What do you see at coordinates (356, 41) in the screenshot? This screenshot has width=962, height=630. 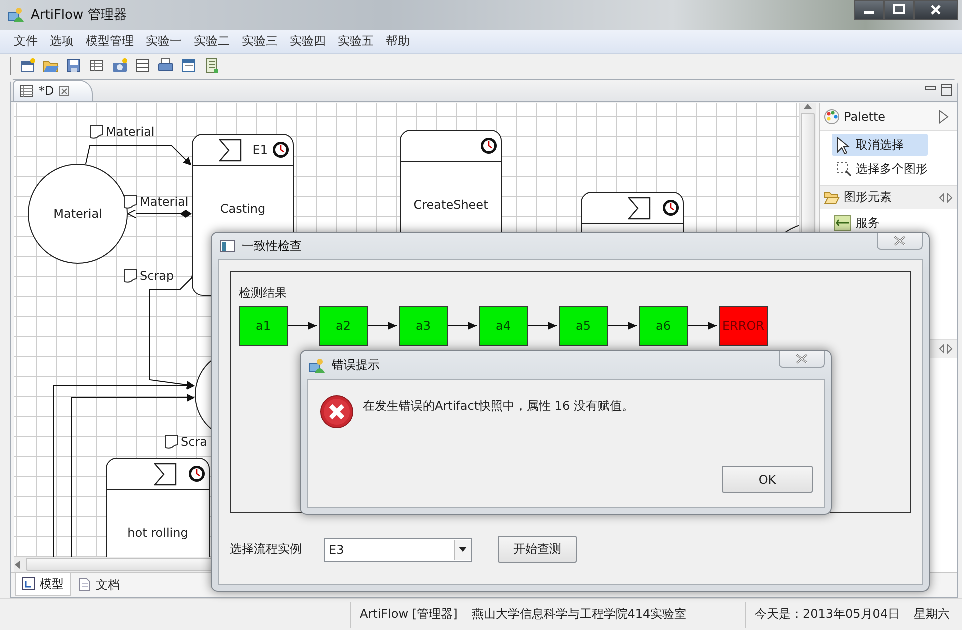 I see `menu-item: 实验五` at bounding box center [356, 41].